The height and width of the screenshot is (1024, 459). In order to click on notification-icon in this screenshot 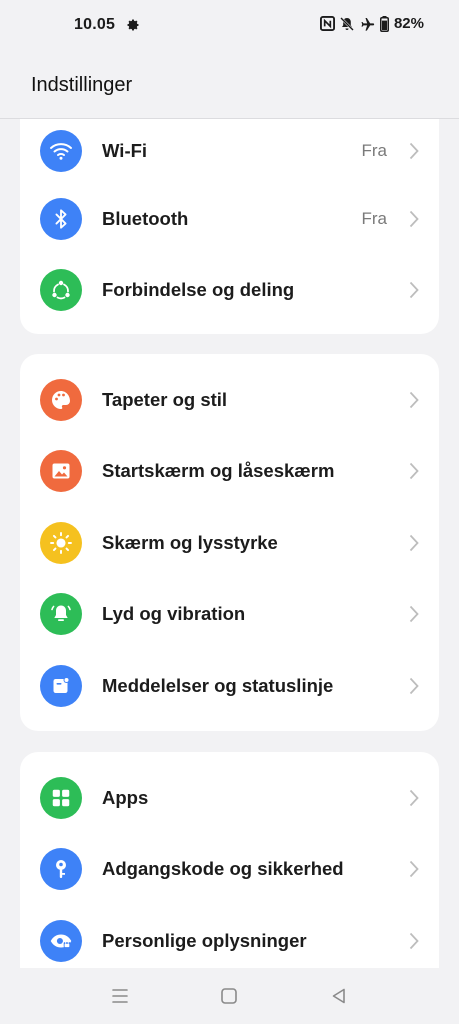, I will do `click(61, 685)`.